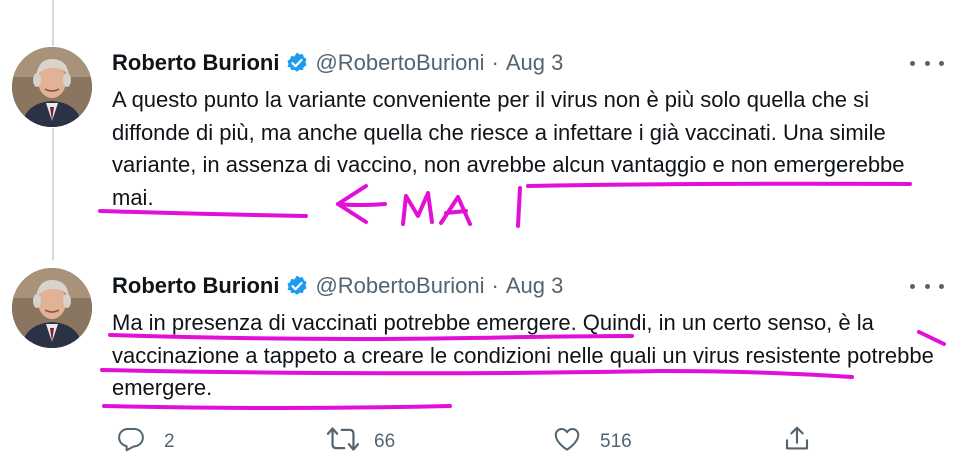  What do you see at coordinates (277, 407) in the screenshot?
I see `underline-emergere` at bounding box center [277, 407].